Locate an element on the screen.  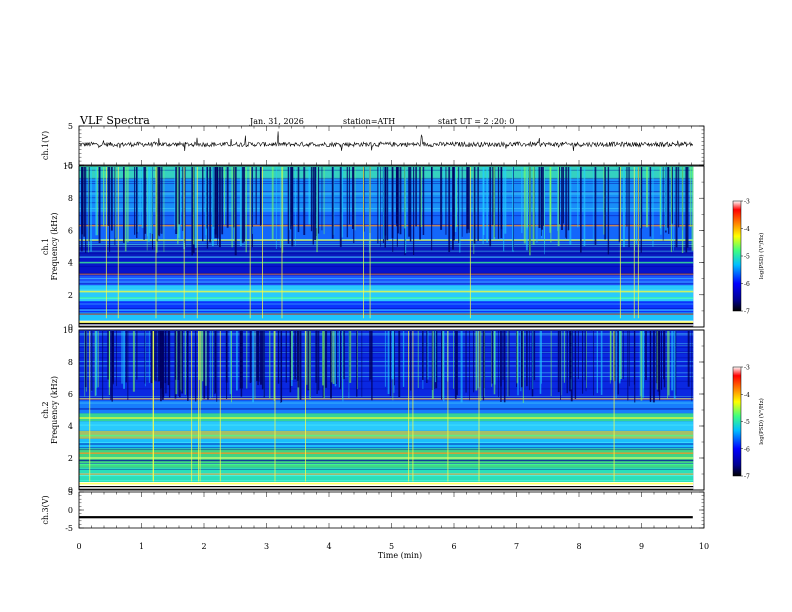
y-tick-label: -5 is located at coordinates (69, 528).